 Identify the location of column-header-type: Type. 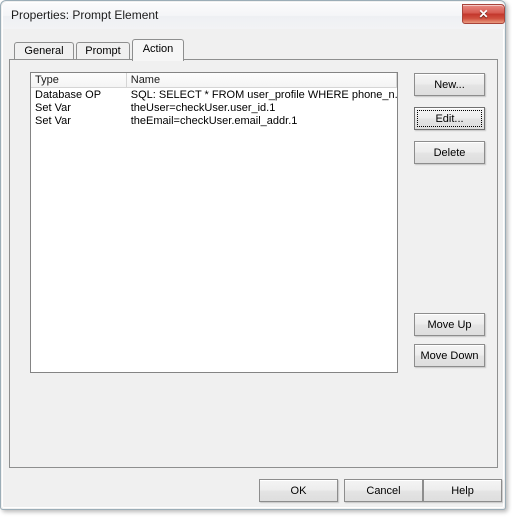
(79, 80).